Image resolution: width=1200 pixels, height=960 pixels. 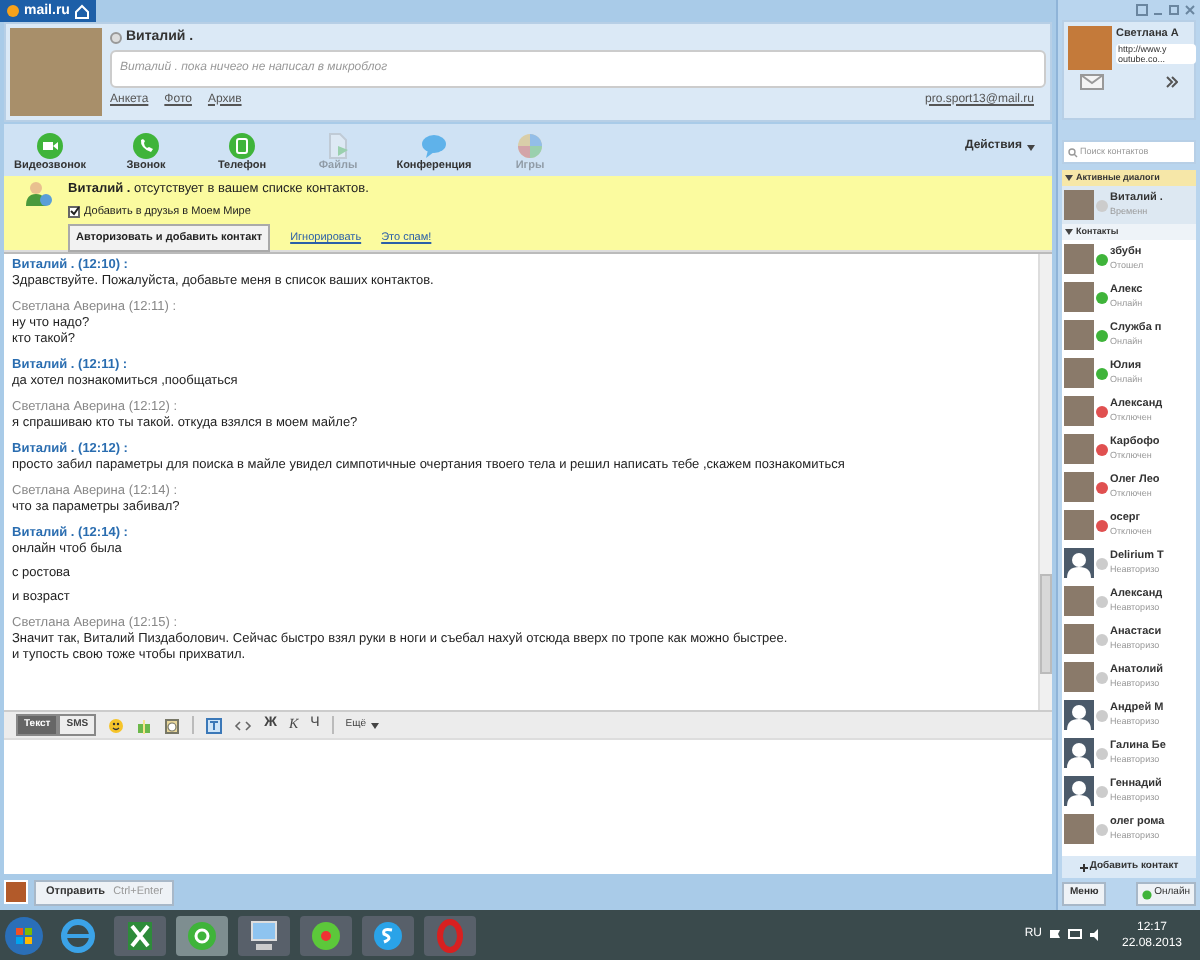 I want to click on spreadsheet-icon, so click(x=140, y=935).